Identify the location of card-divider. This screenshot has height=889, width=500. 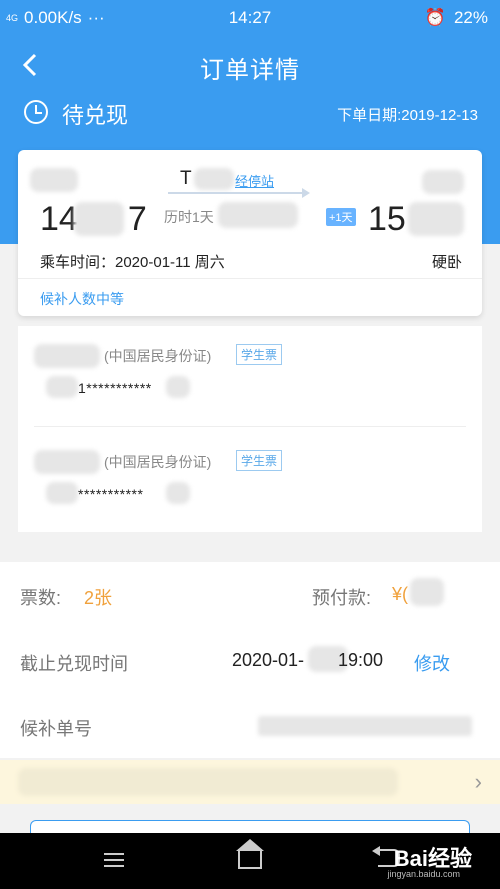
(250, 278).